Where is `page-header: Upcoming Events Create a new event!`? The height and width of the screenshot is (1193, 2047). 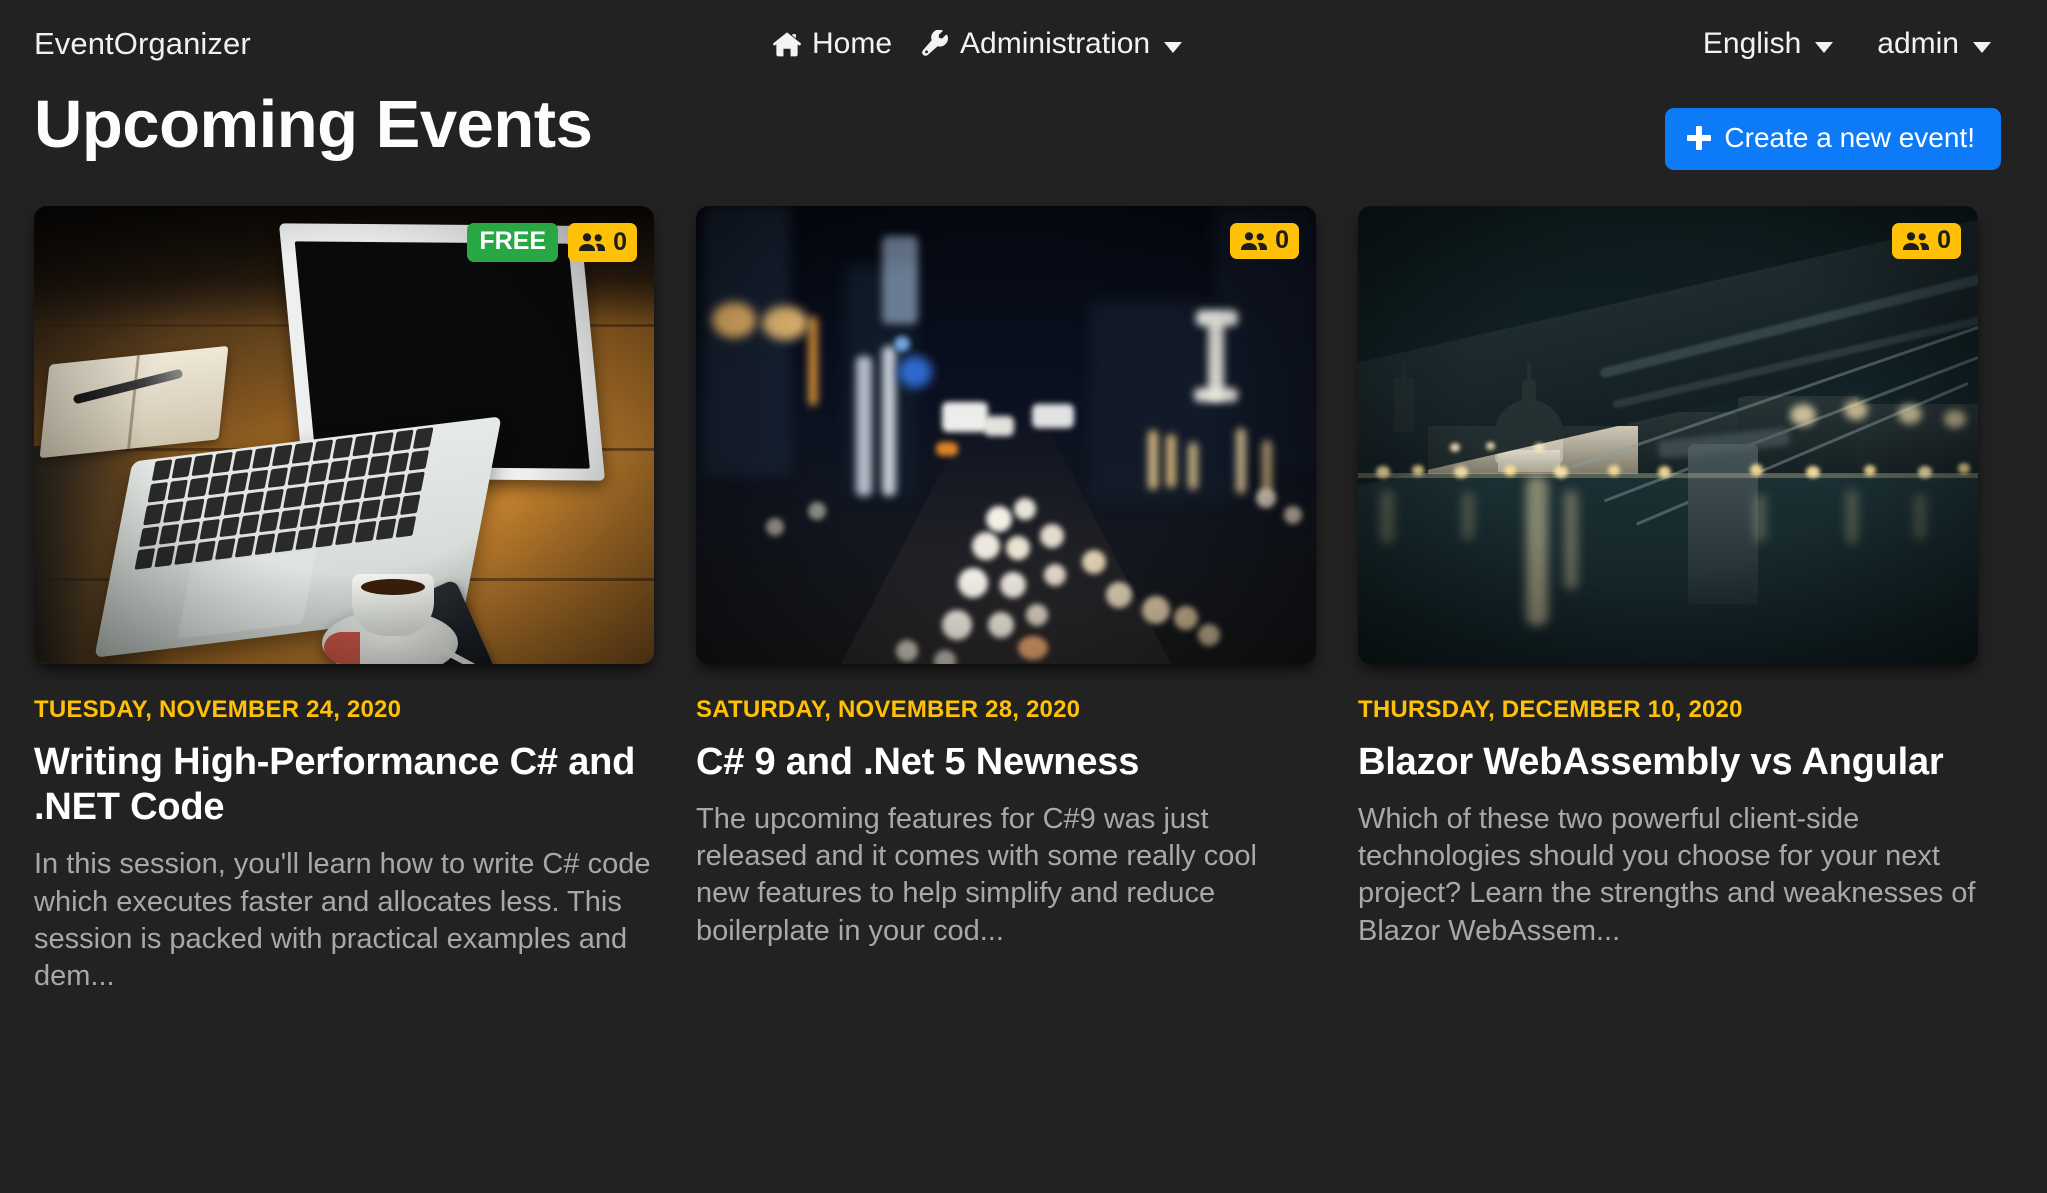
page-header: Upcoming Events Create a new event! is located at coordinates (1023, 147).